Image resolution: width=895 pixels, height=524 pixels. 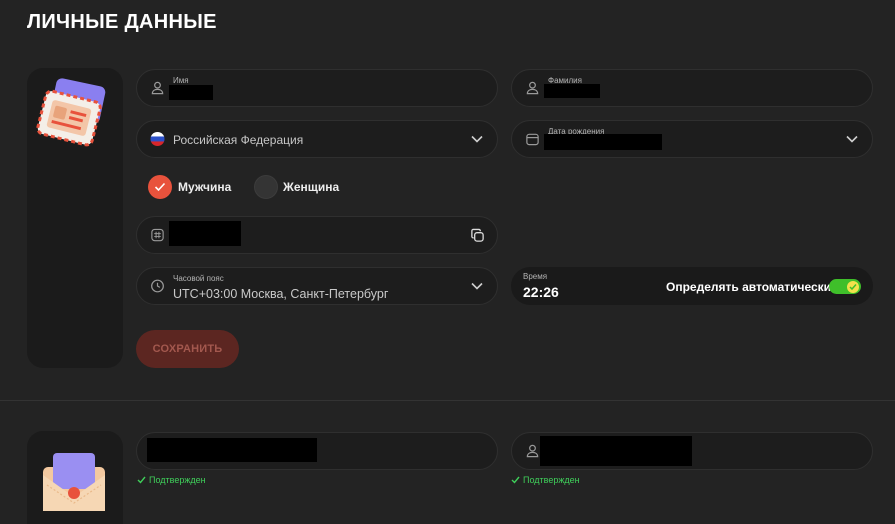 I want to click on time-label: Время, so click(x=535, y=276).